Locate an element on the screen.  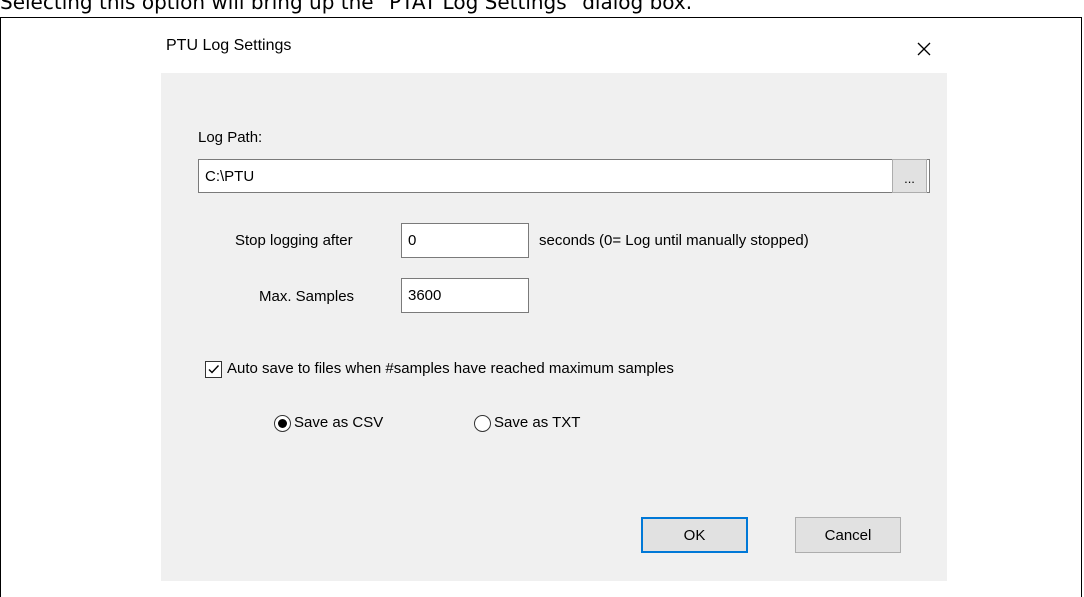
title-bar: PTU Log Settings is located at coordinates (554, 48).